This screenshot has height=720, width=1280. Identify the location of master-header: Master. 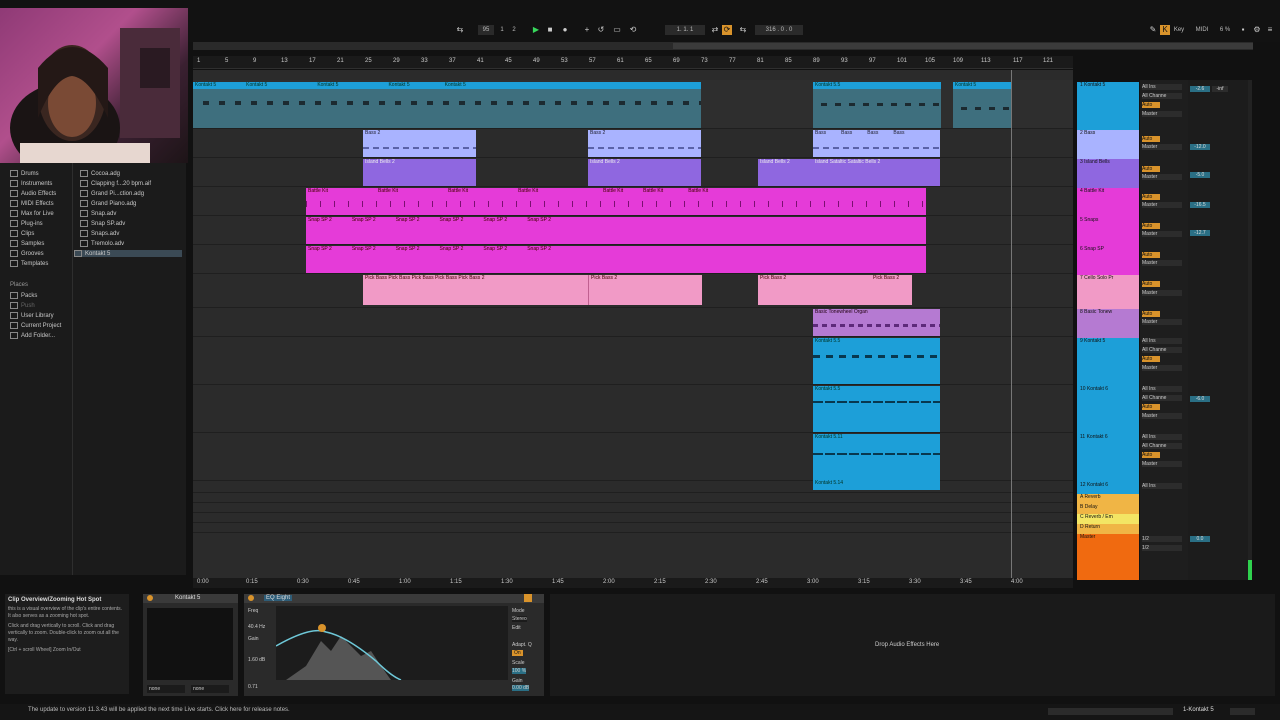
(1108, 557).